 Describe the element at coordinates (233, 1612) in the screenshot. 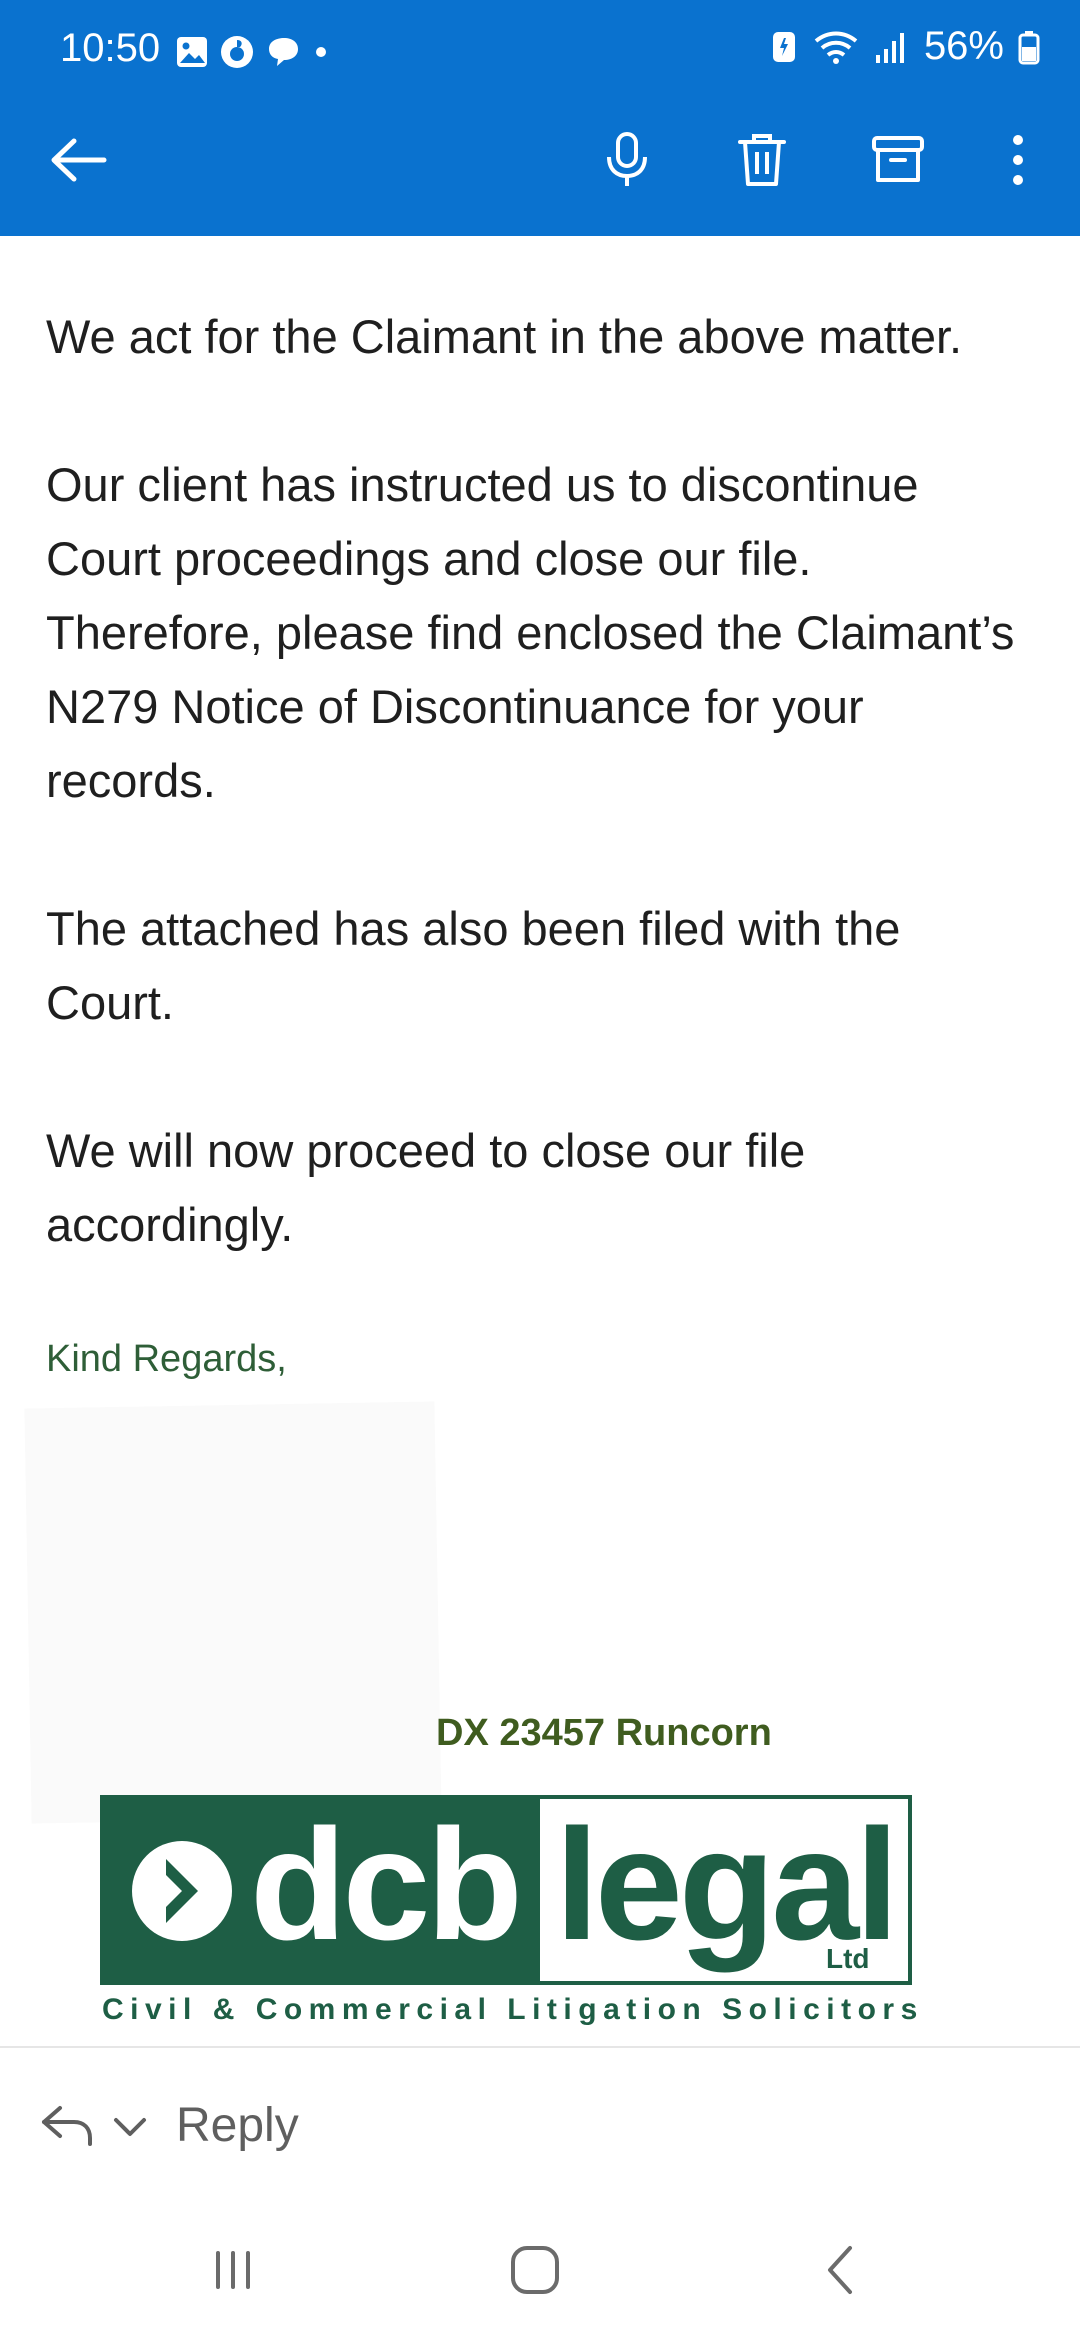

I see `signature-image` at that location.